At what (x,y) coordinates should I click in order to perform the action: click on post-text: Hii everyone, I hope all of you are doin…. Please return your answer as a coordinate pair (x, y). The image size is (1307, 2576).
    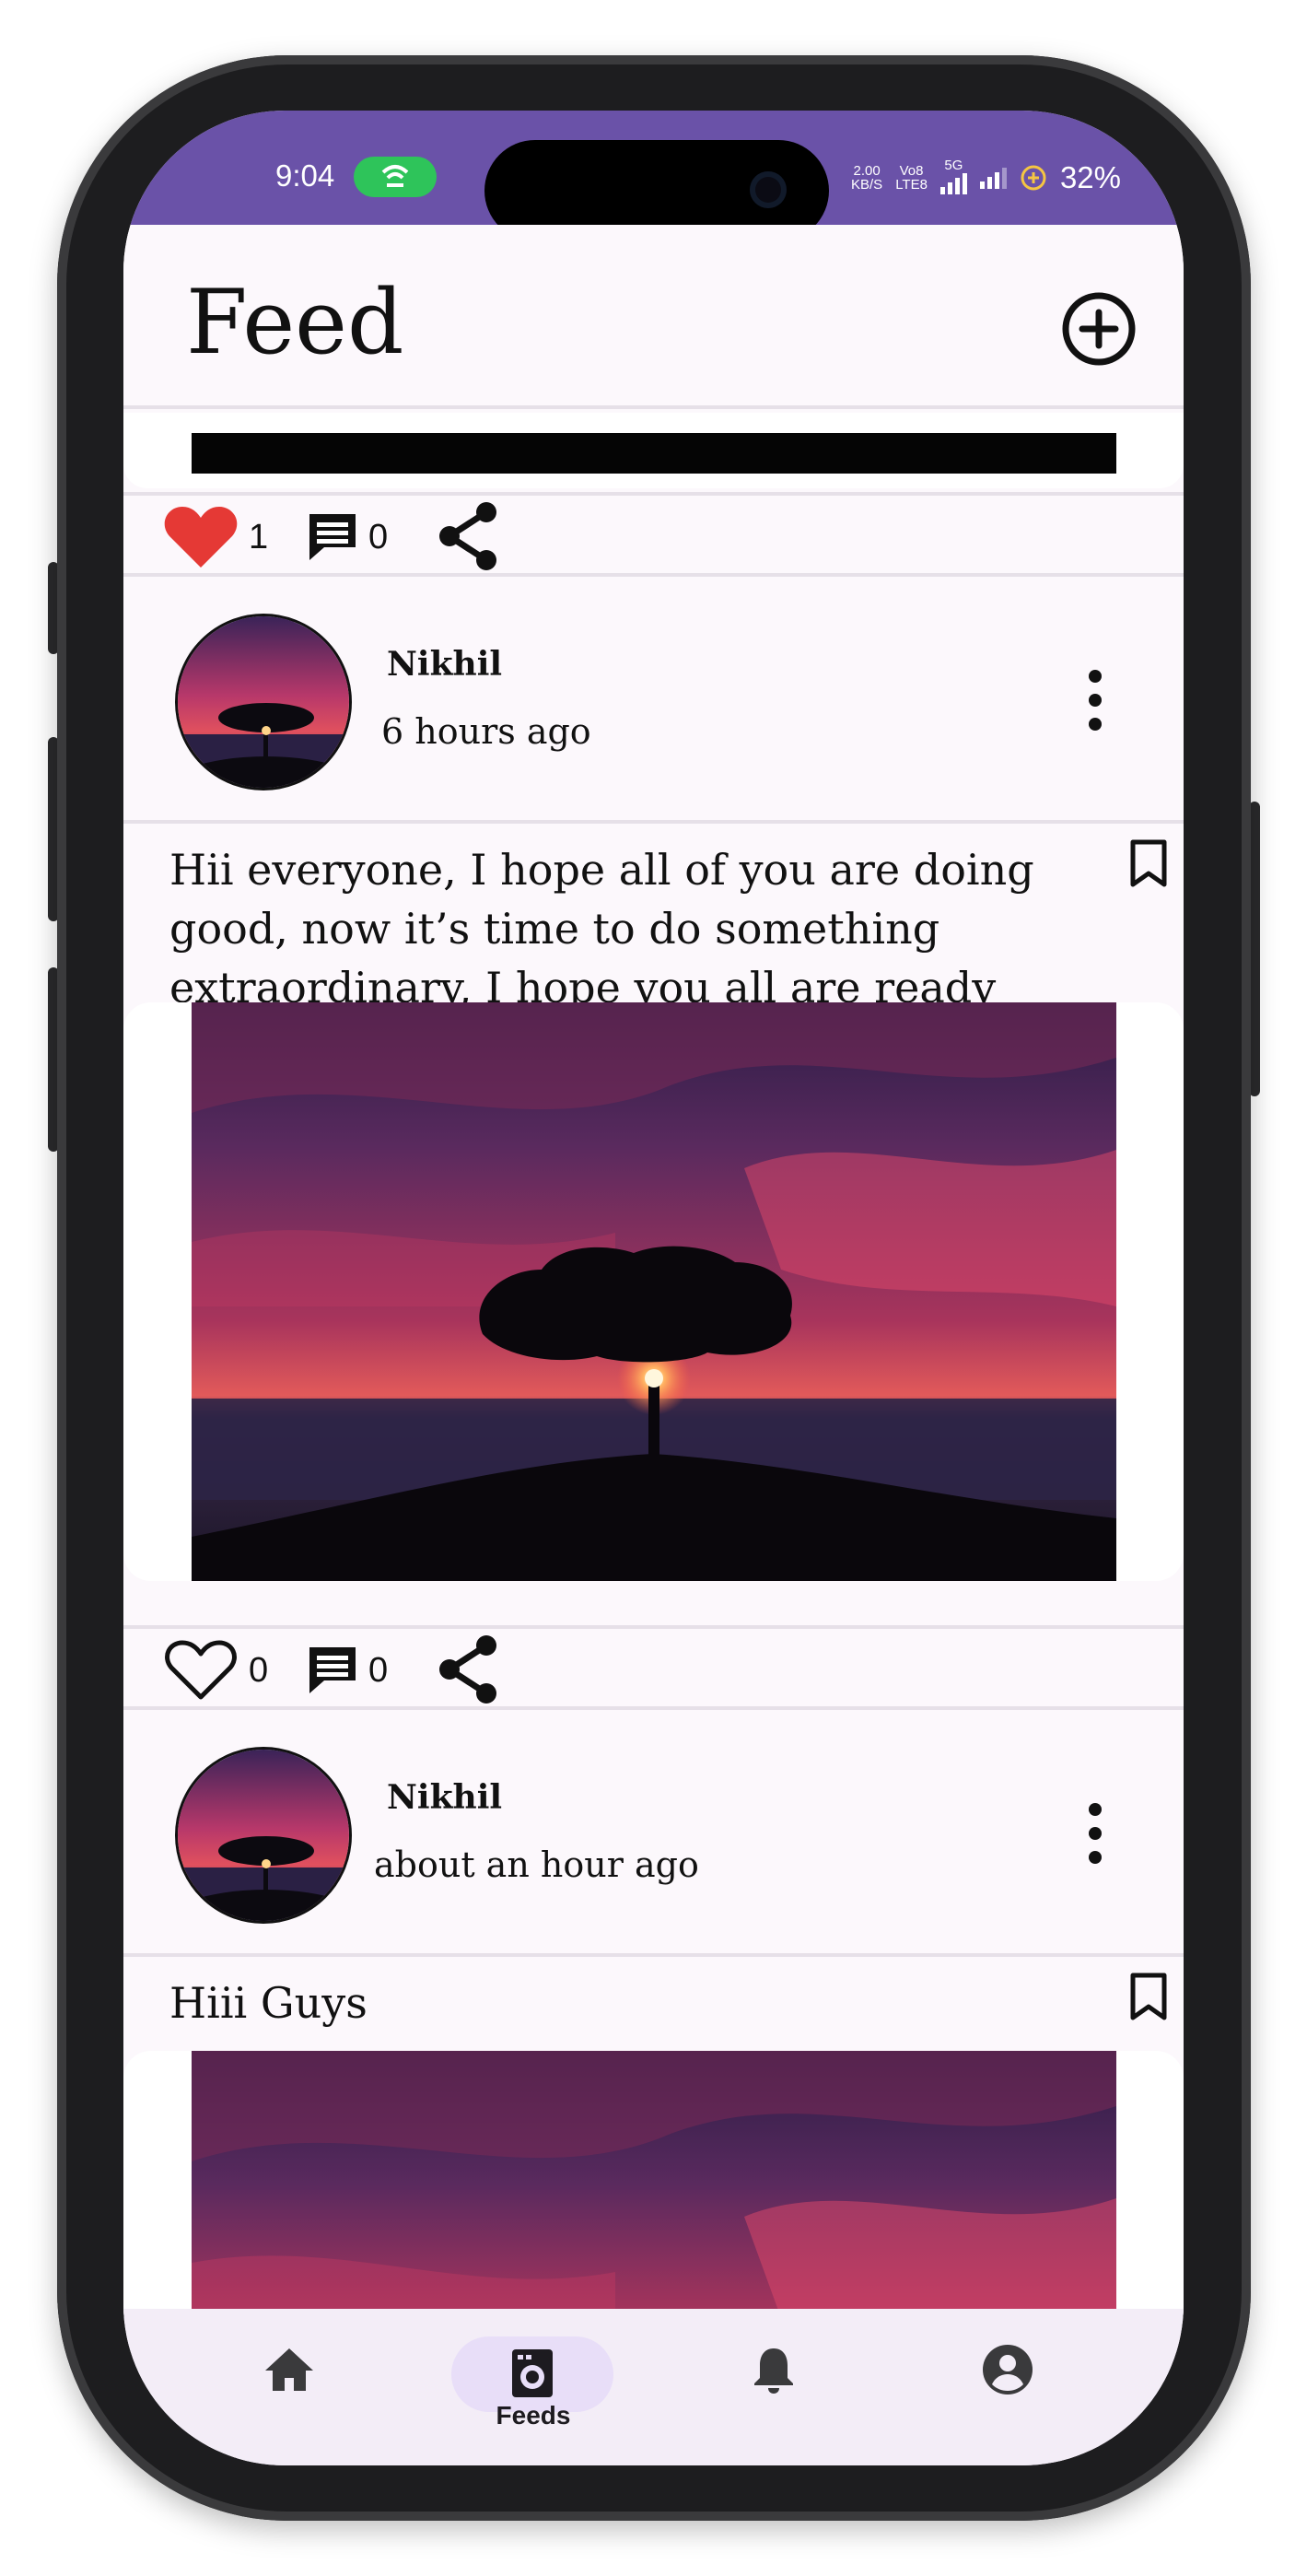
    Looking at the image, I should click on (601, 929).